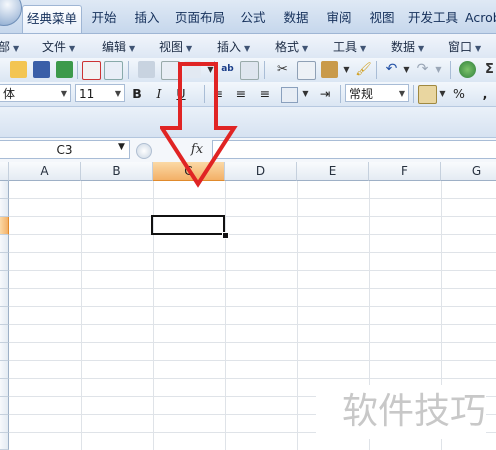 Image resolution: width=496 pixels, height=450 pixels. What do you see at coordinates (146, 69) in the screenshot?
I see `print-icon` at bounding box center [146, 69].